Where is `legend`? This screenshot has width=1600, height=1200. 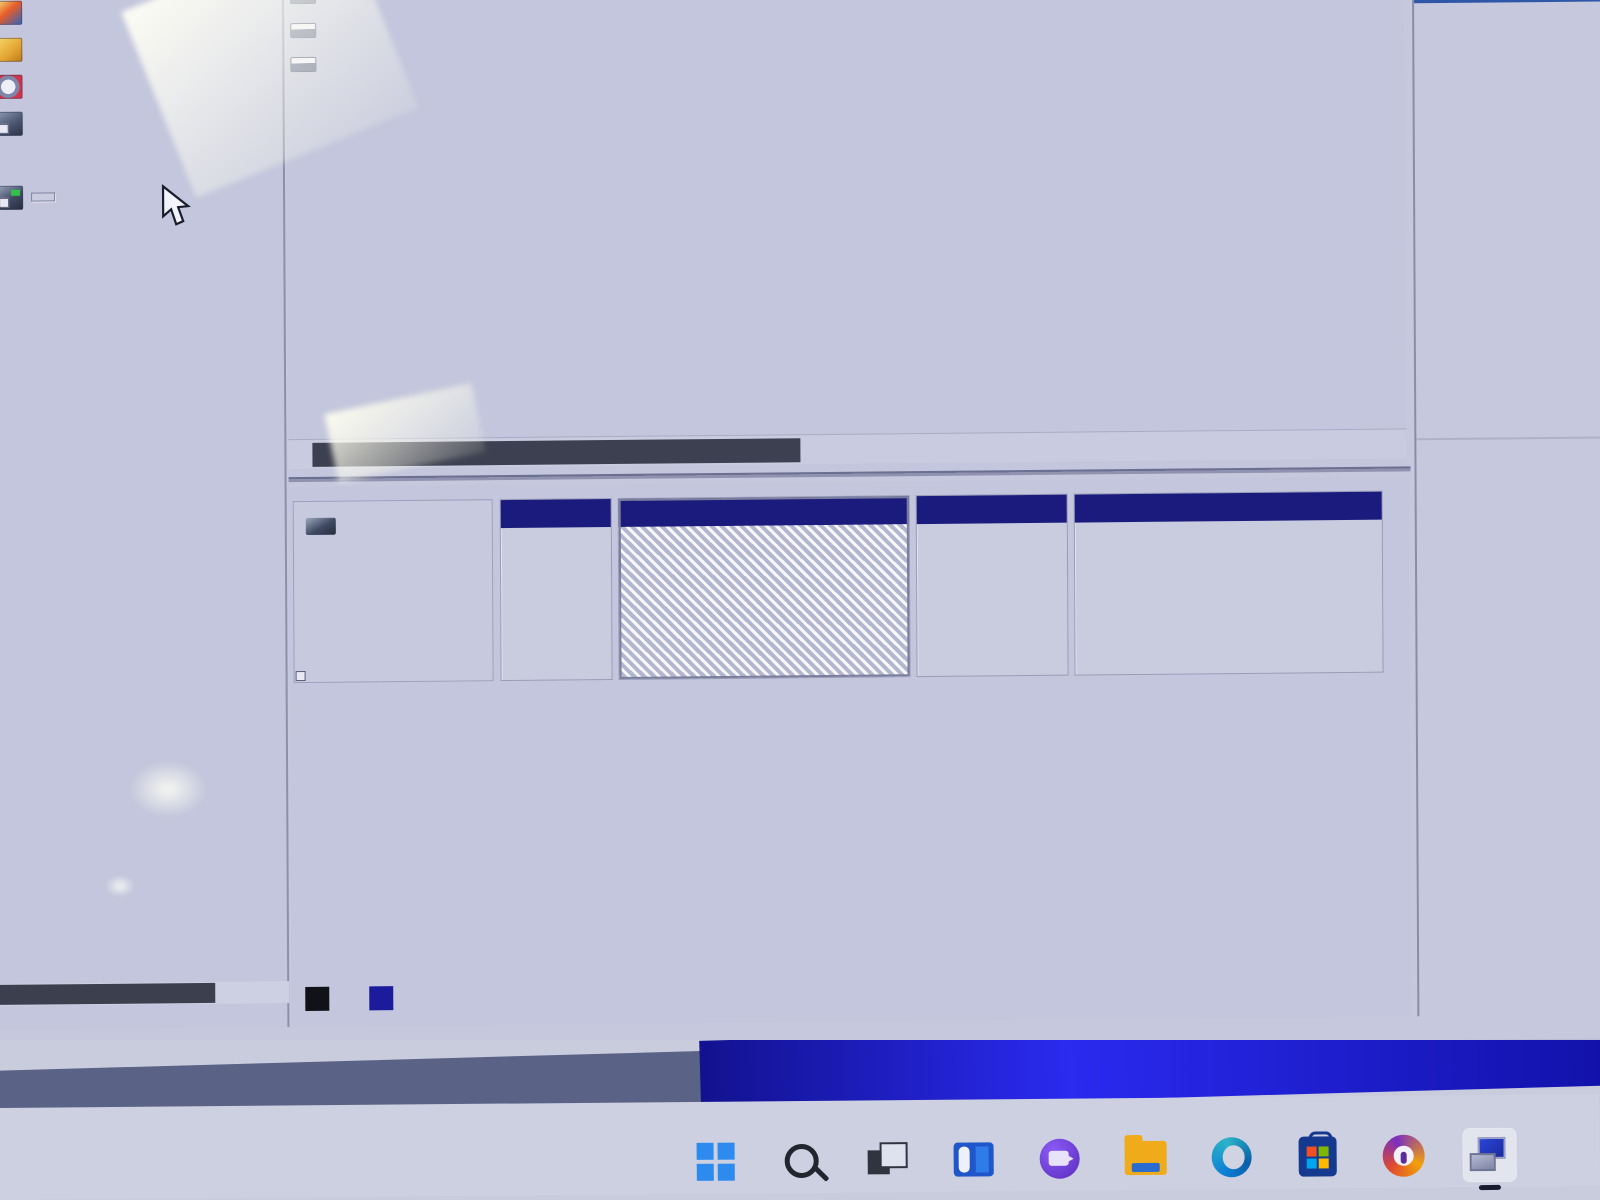
legend is located at coordinates (363, 999).